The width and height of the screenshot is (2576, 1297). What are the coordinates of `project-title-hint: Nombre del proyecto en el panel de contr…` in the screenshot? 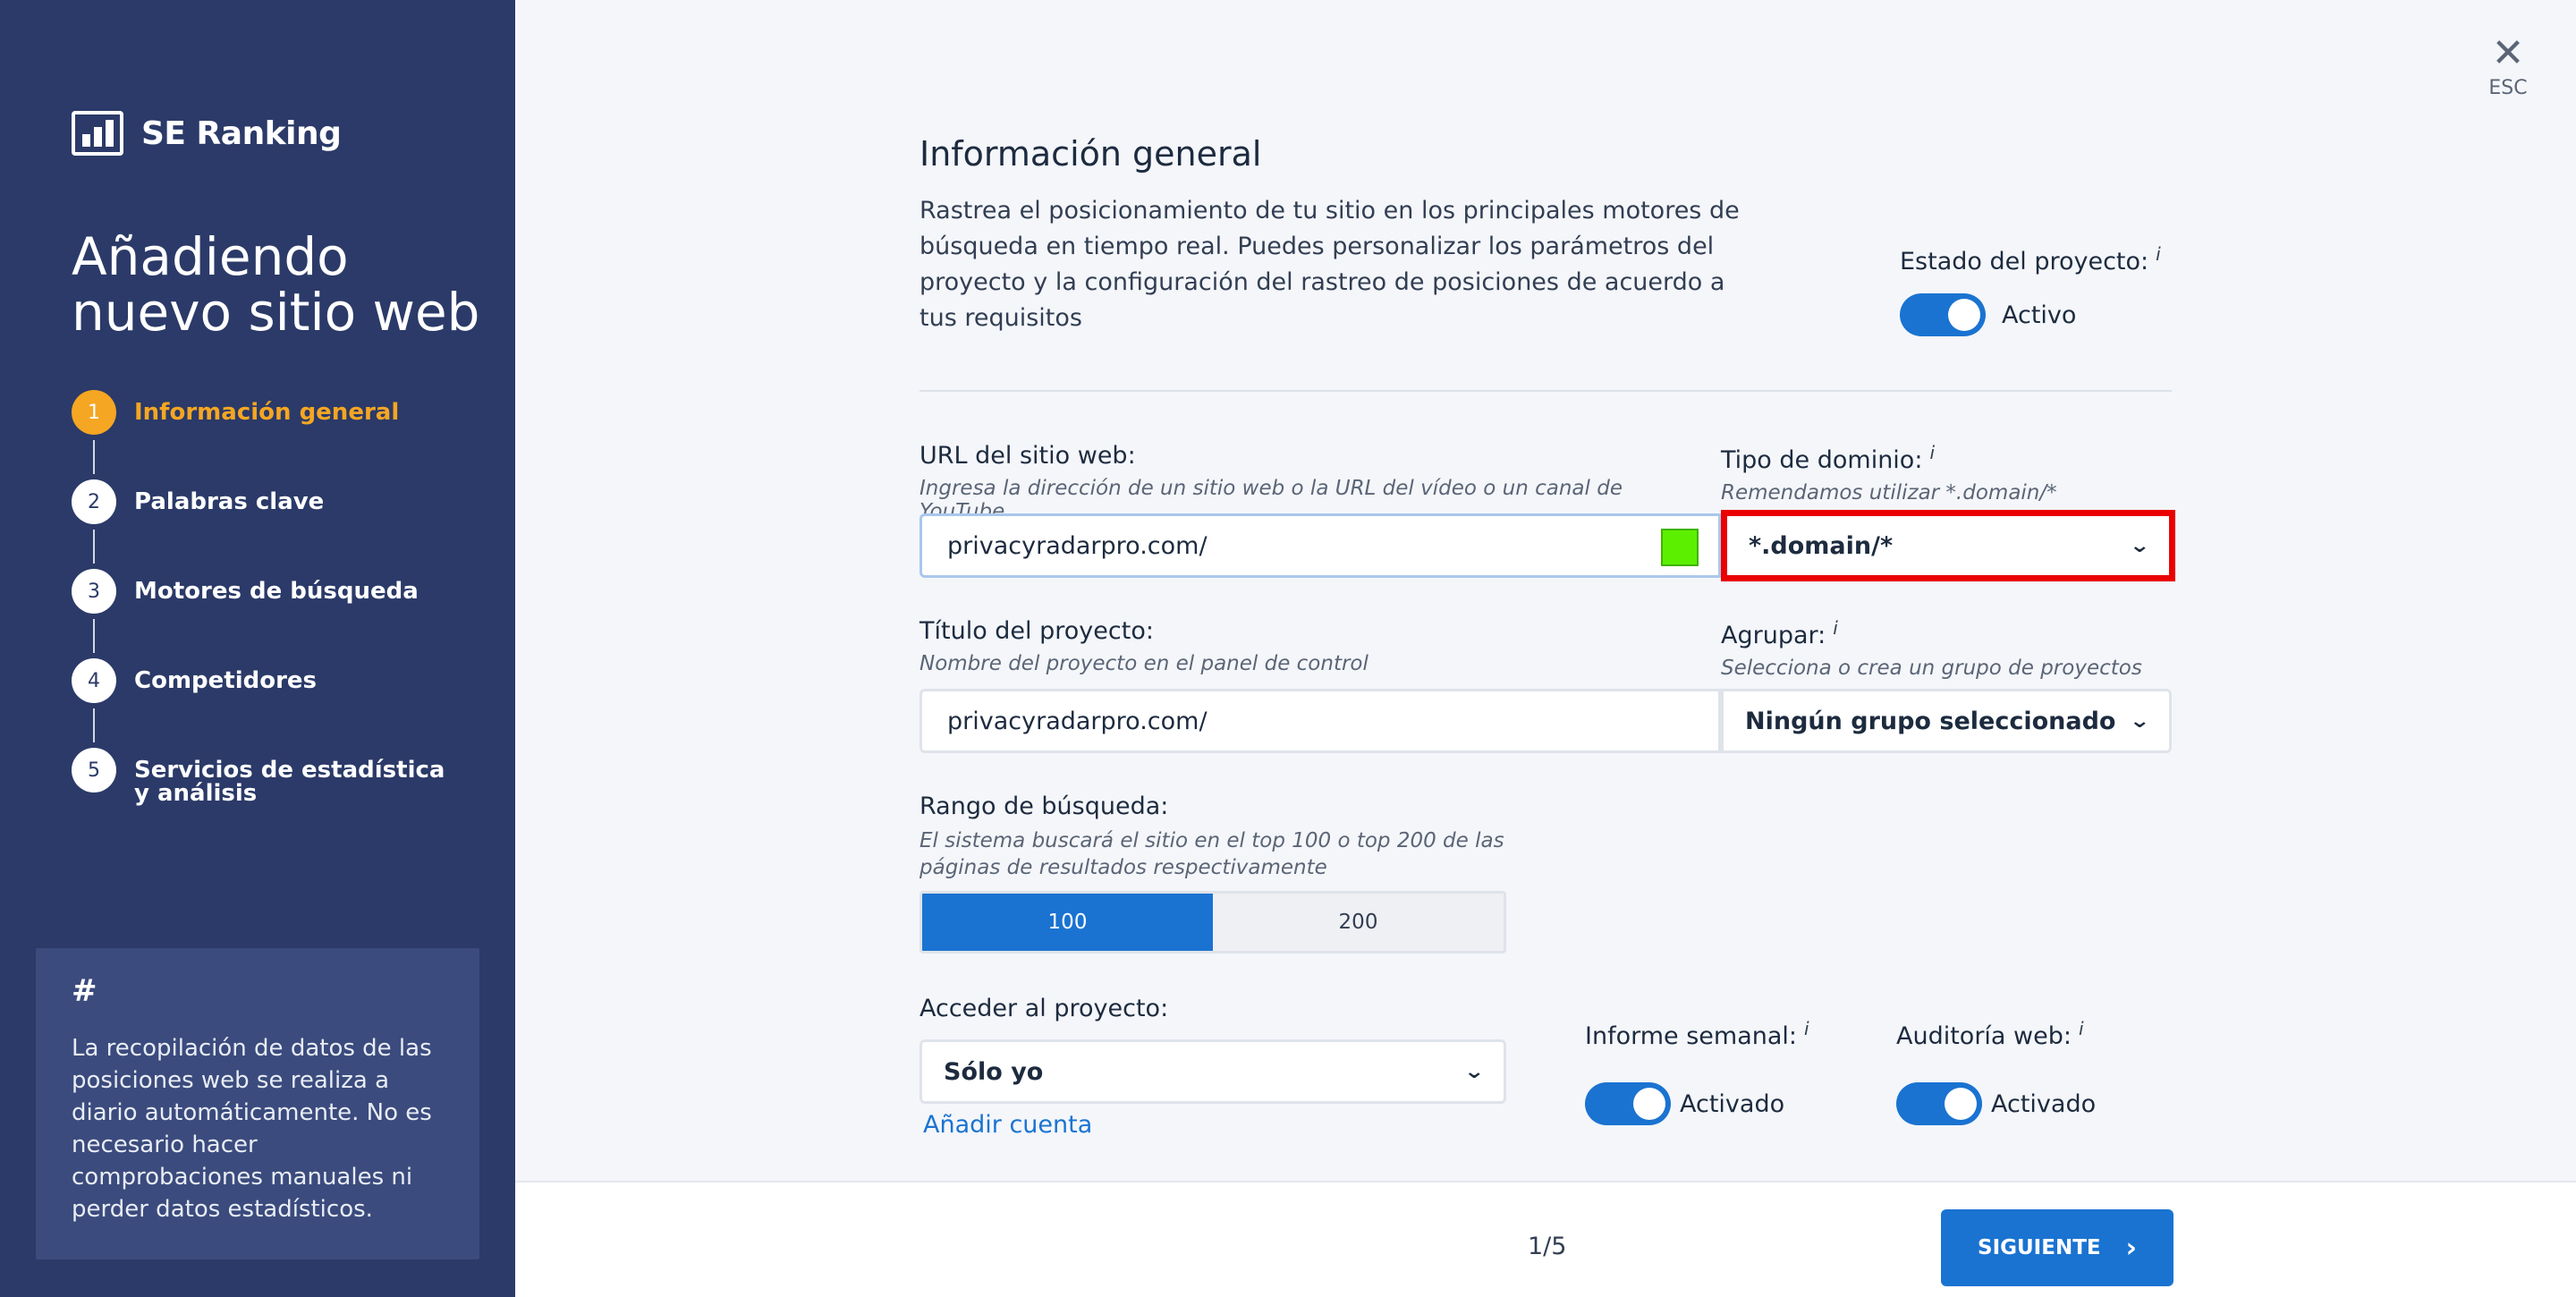 It's located at (1143, 663).